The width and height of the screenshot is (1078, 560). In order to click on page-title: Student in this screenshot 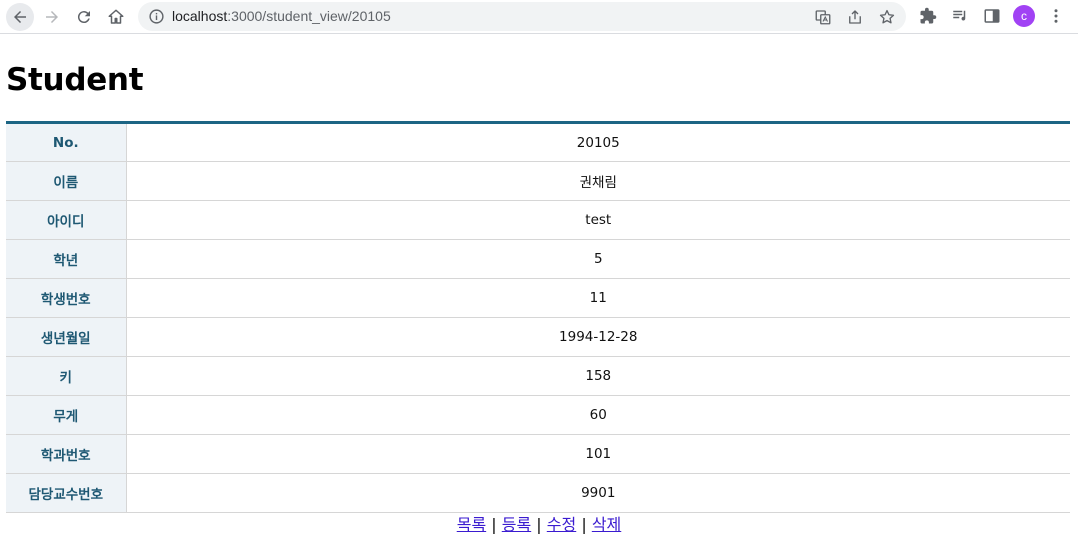, I will do `click(75, 80)`.